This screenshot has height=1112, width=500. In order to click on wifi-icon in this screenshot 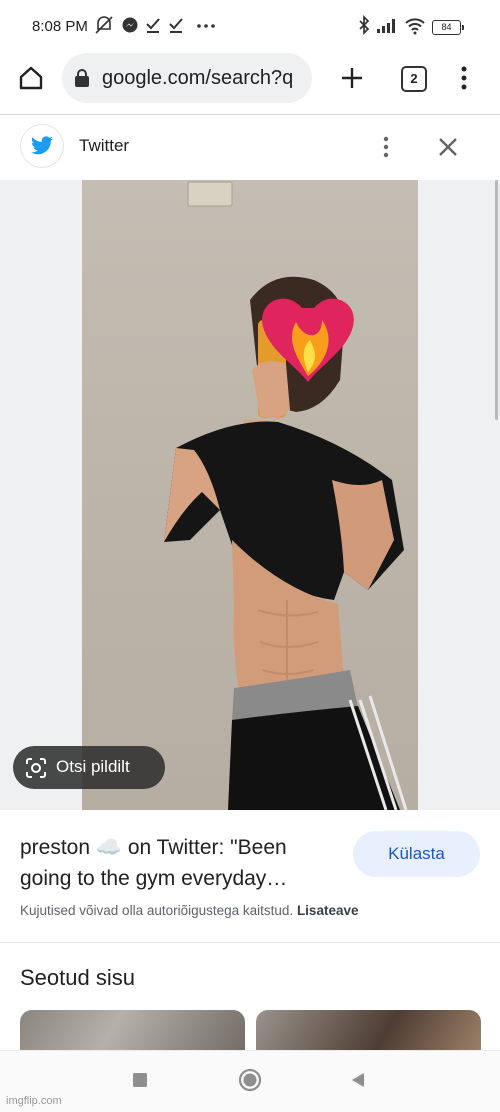, I will do `click(415, 26)`.